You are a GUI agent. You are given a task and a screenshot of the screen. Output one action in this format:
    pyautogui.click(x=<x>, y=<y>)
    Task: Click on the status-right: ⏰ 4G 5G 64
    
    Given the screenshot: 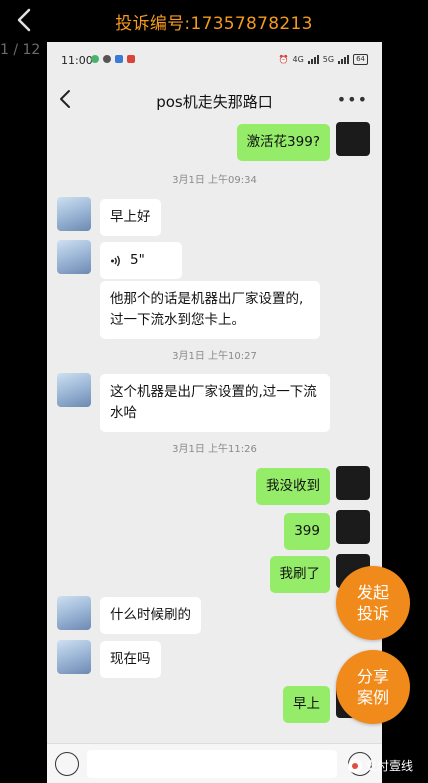 What is the action you would take?
    pyautogui.click(x=323, y=59)
    